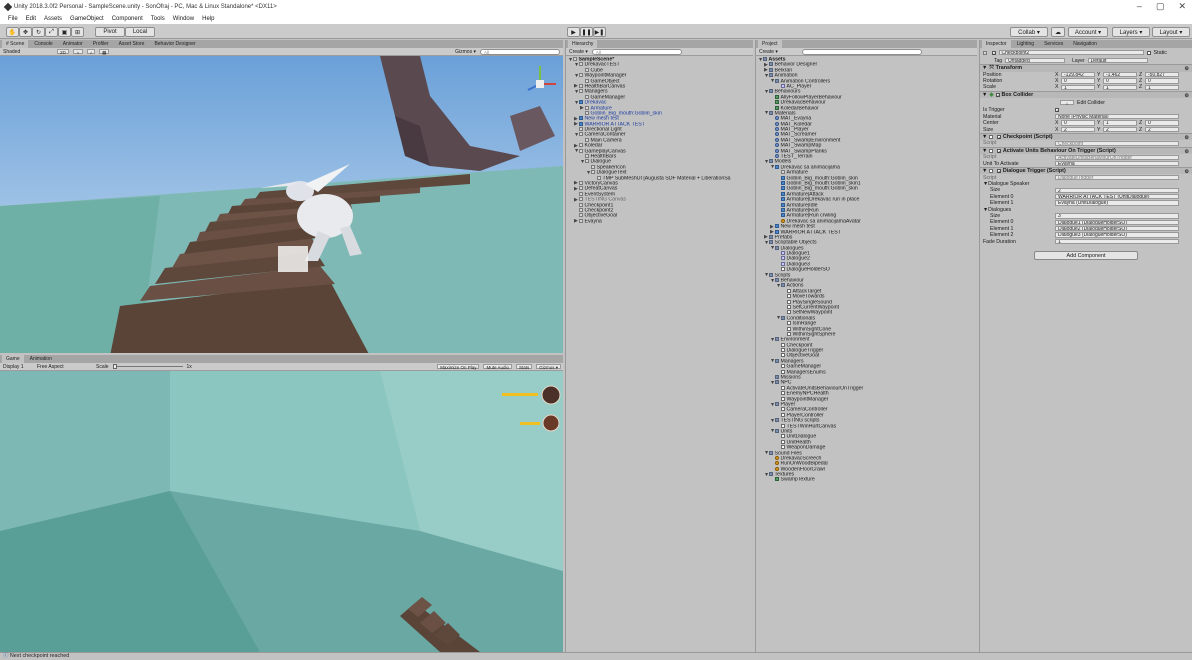  What do you see at coordinates (73, 44) in the screenshot?
I see `tab-animator: Animator` at bounding box center [73, 44].